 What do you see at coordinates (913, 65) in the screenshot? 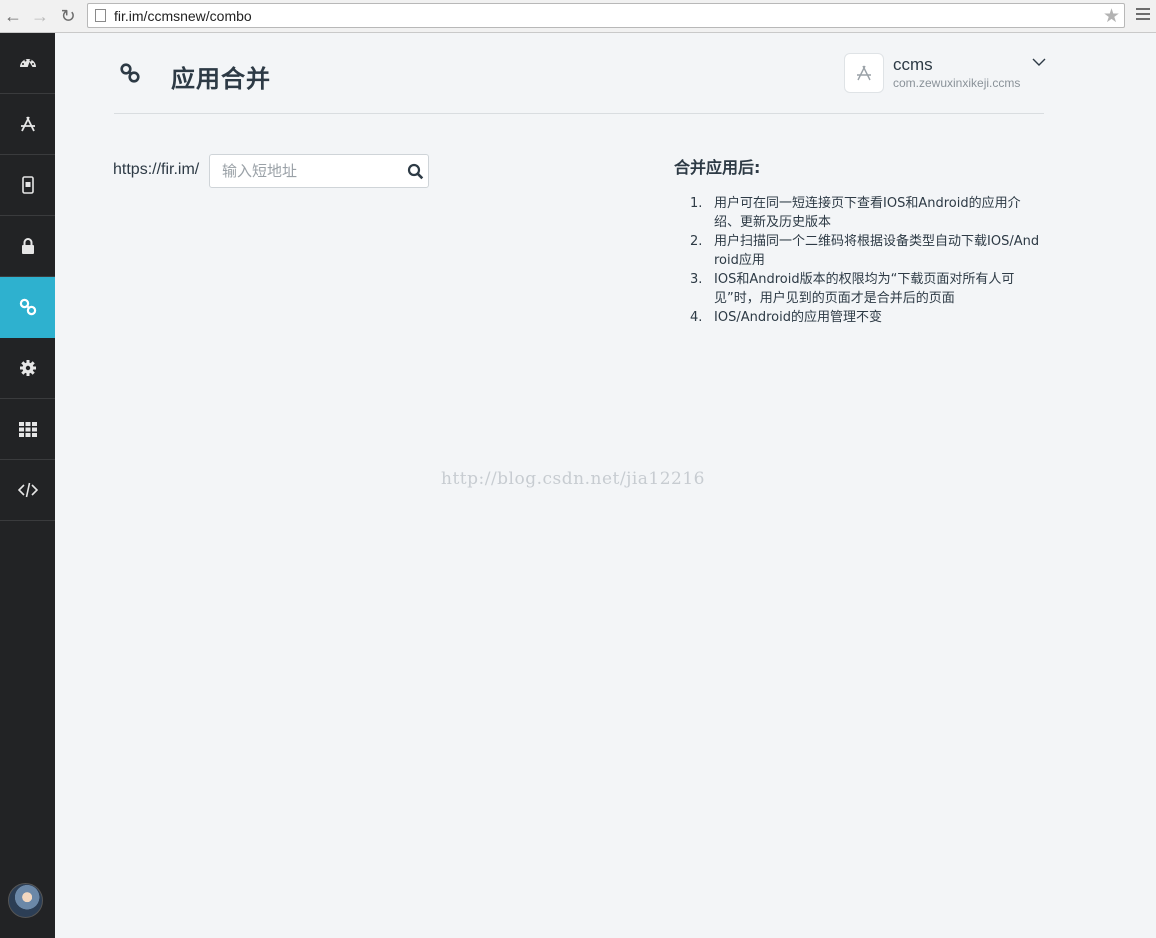
I see `app-name: ccms` at bounding box center [913, 65].